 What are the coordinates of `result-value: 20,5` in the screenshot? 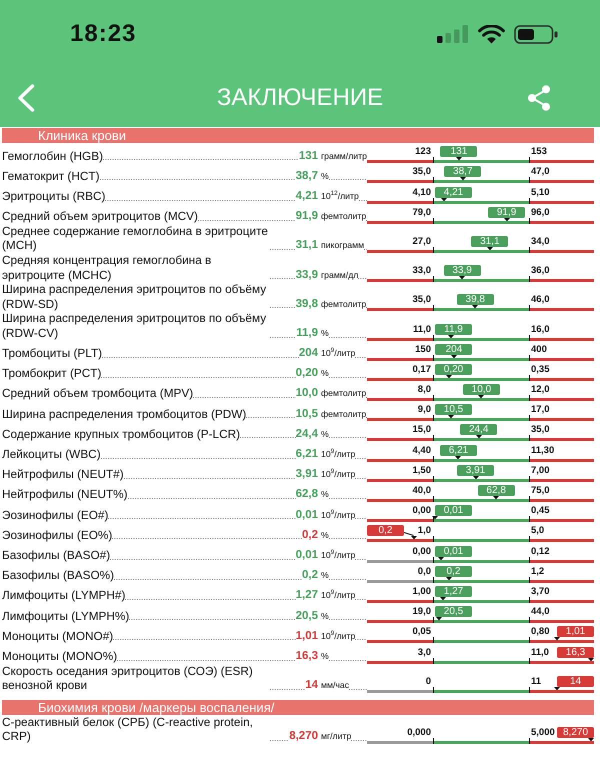 It's located at (307, 616).